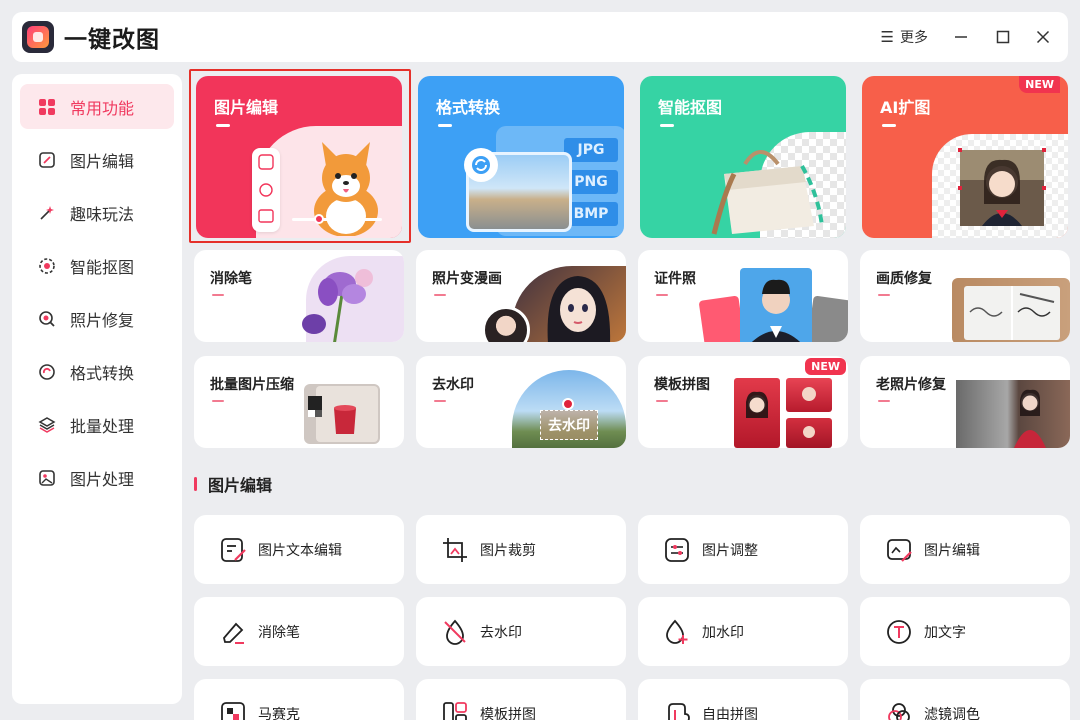 Image resolution: width=1080 pixels, height=720 pixels. I want to click on comic-girl-illustration, so click(579, 309).